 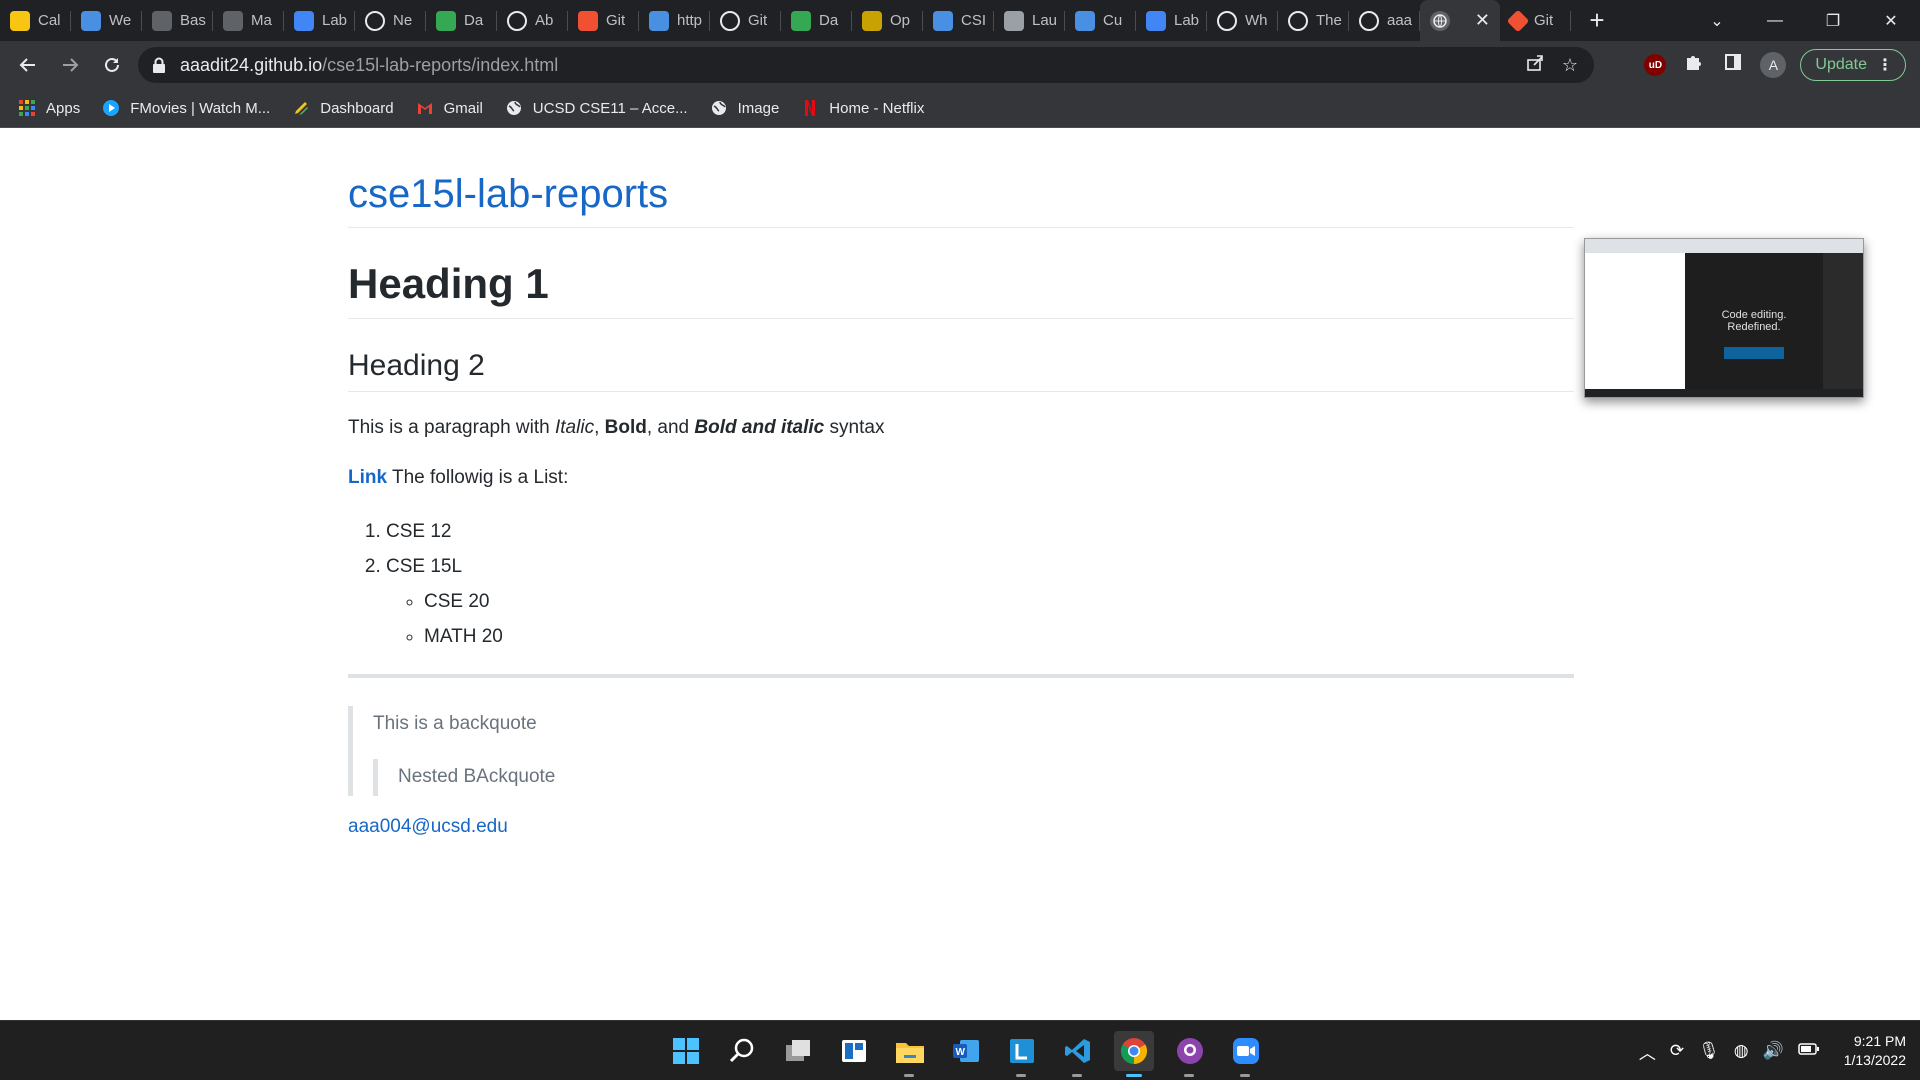 I want to click on bookmark-label: Dashboard, so click(x=357, y=108).